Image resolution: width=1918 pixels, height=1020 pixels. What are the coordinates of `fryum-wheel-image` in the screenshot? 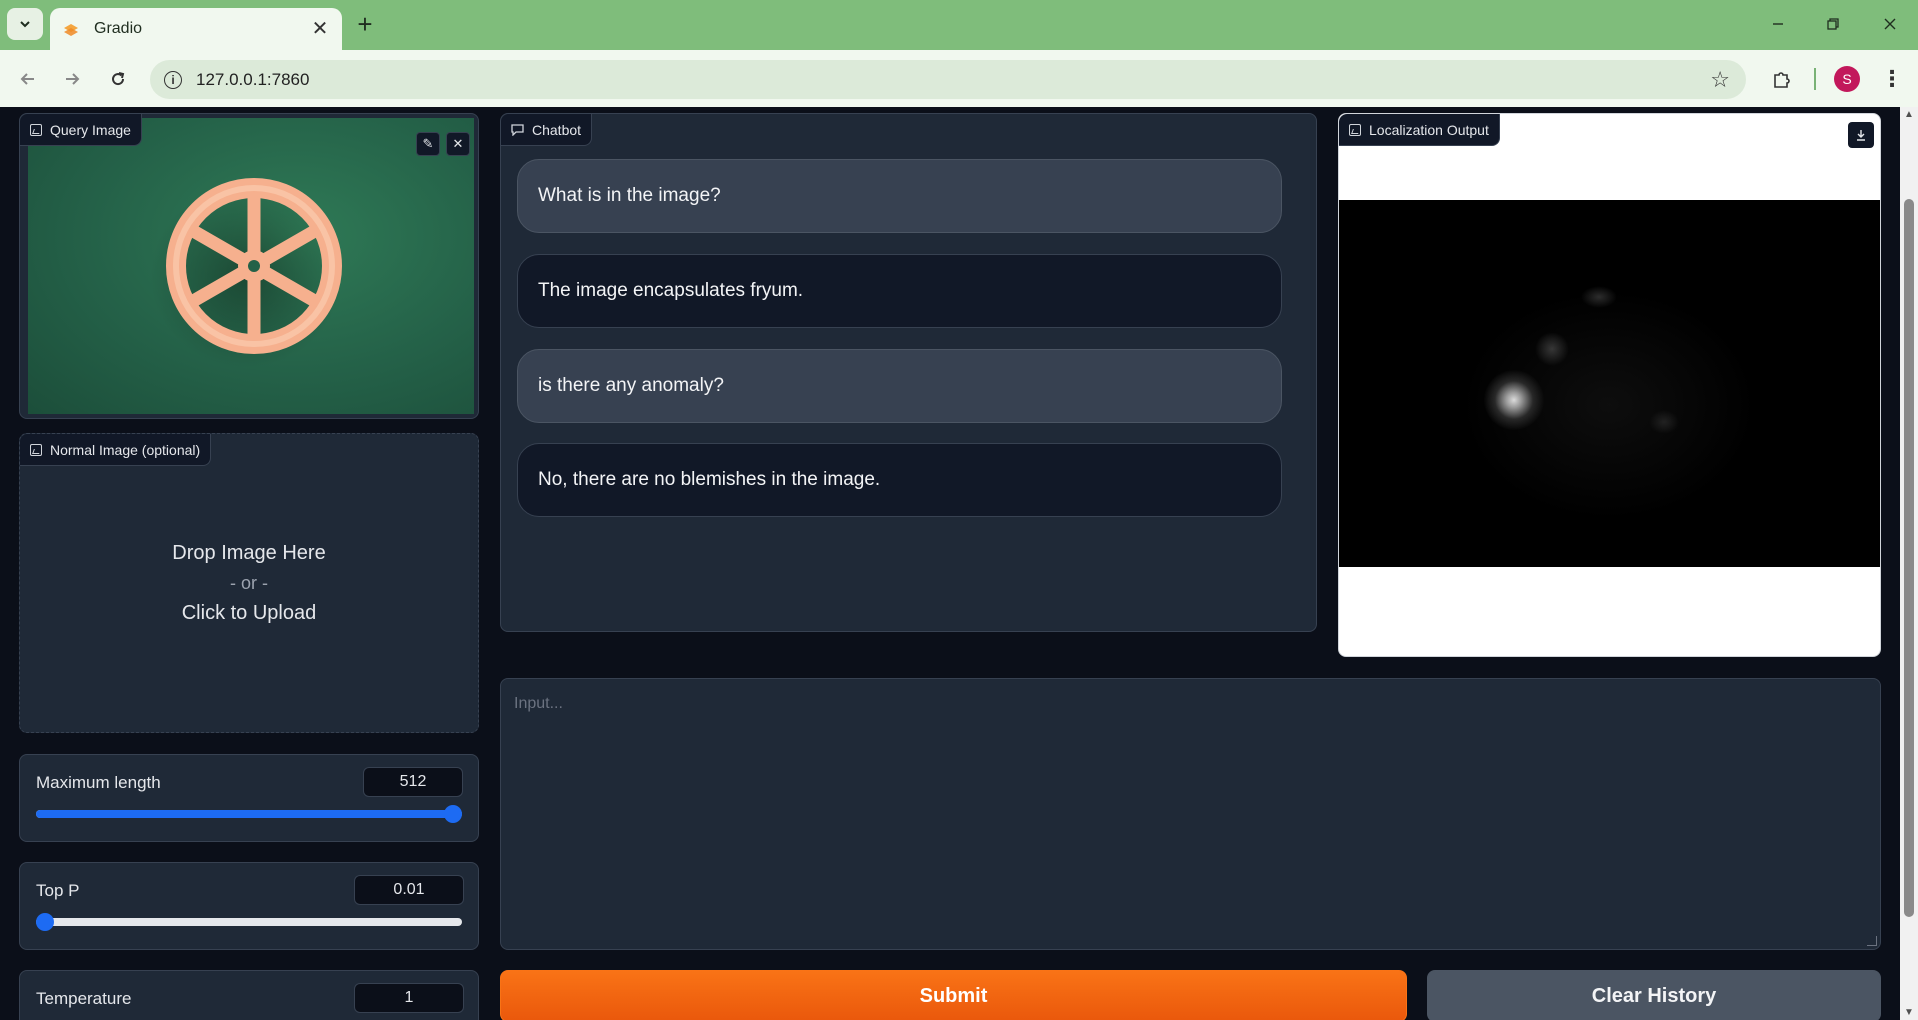 It's located at (246, 273).